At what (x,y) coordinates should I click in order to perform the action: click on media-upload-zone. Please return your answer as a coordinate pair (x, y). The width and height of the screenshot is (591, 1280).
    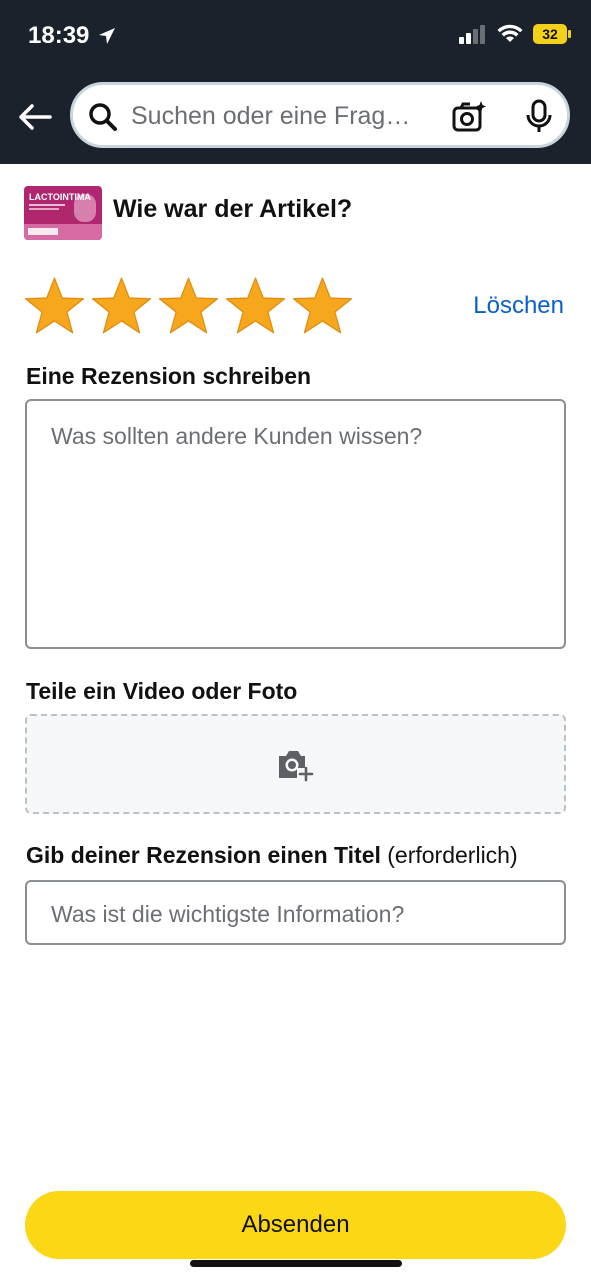
    Looking at the image, I should click on (295, 764).